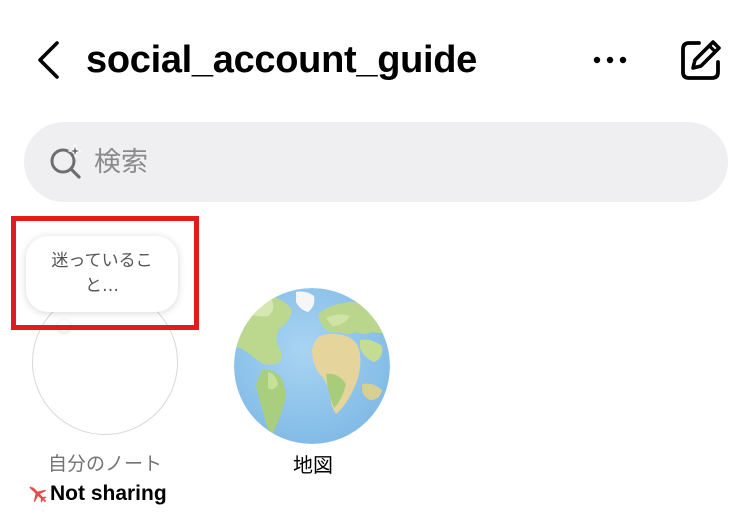 Image resolution: width=750 pixels, height=522 pixels. I want to click on page-title: social_account_guide, so click(282, 60).